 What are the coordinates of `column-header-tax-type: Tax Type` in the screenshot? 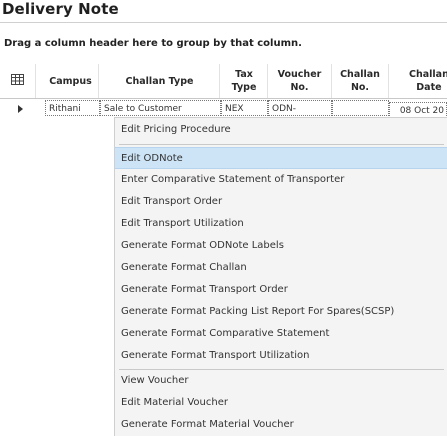 It's located at (244, 81).